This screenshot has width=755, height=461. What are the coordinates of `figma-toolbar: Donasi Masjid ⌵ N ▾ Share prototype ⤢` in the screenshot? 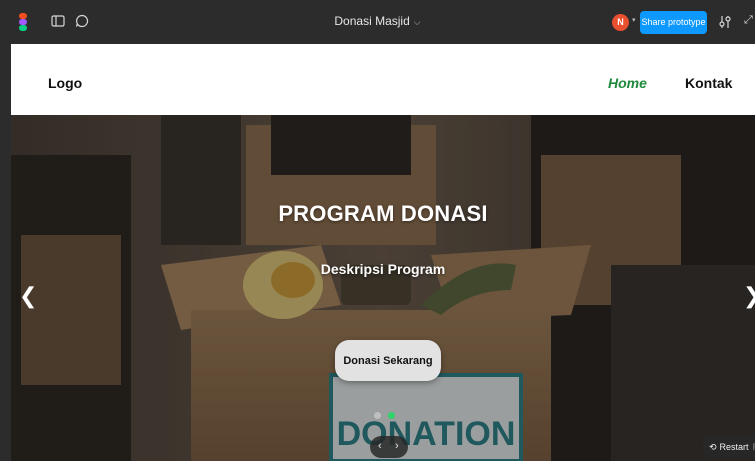 It's located at (377, 22).